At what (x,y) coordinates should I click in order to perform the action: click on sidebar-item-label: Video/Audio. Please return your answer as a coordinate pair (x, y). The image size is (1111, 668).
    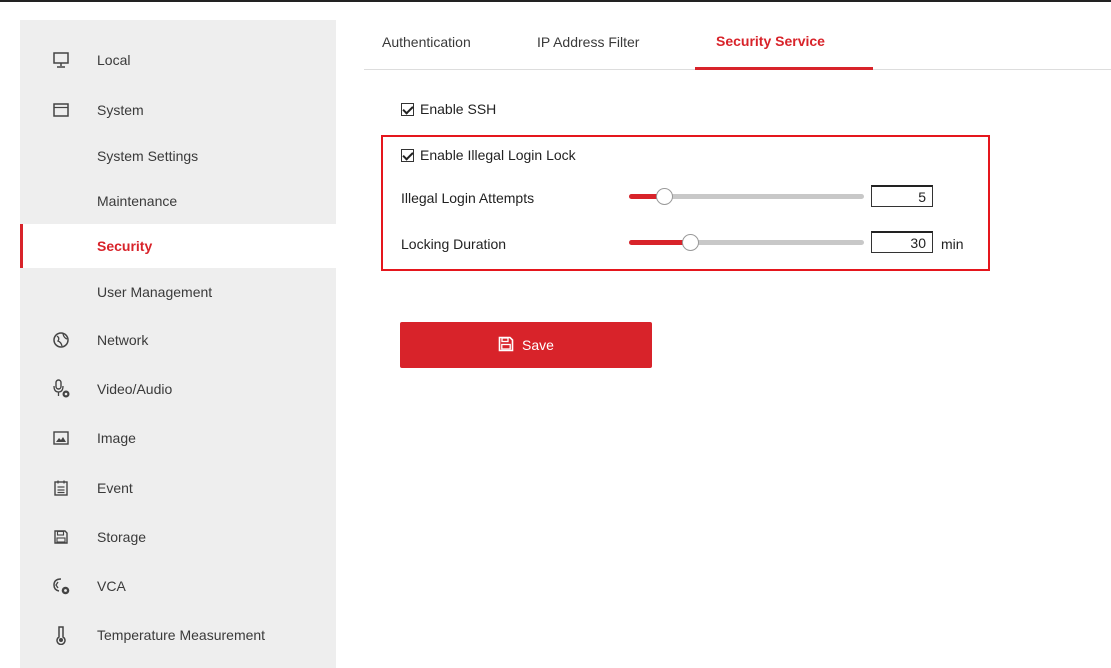
    Looking at the image, I should click on (135, 389).